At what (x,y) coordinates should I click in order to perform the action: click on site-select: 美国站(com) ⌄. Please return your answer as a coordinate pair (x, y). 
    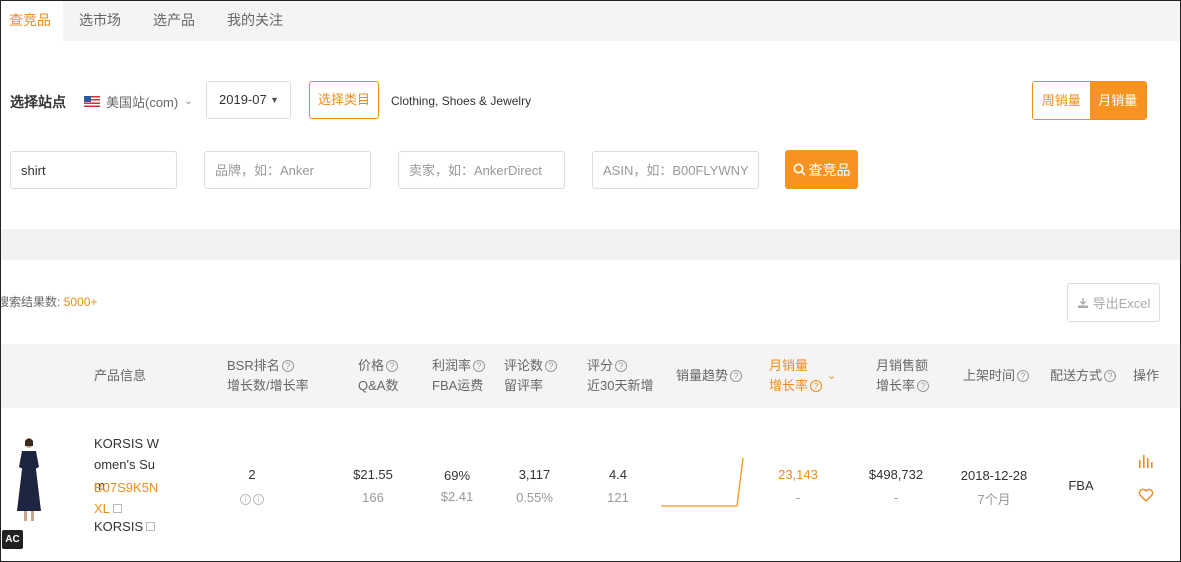
    Looking at the image, I should click on (138, 101).